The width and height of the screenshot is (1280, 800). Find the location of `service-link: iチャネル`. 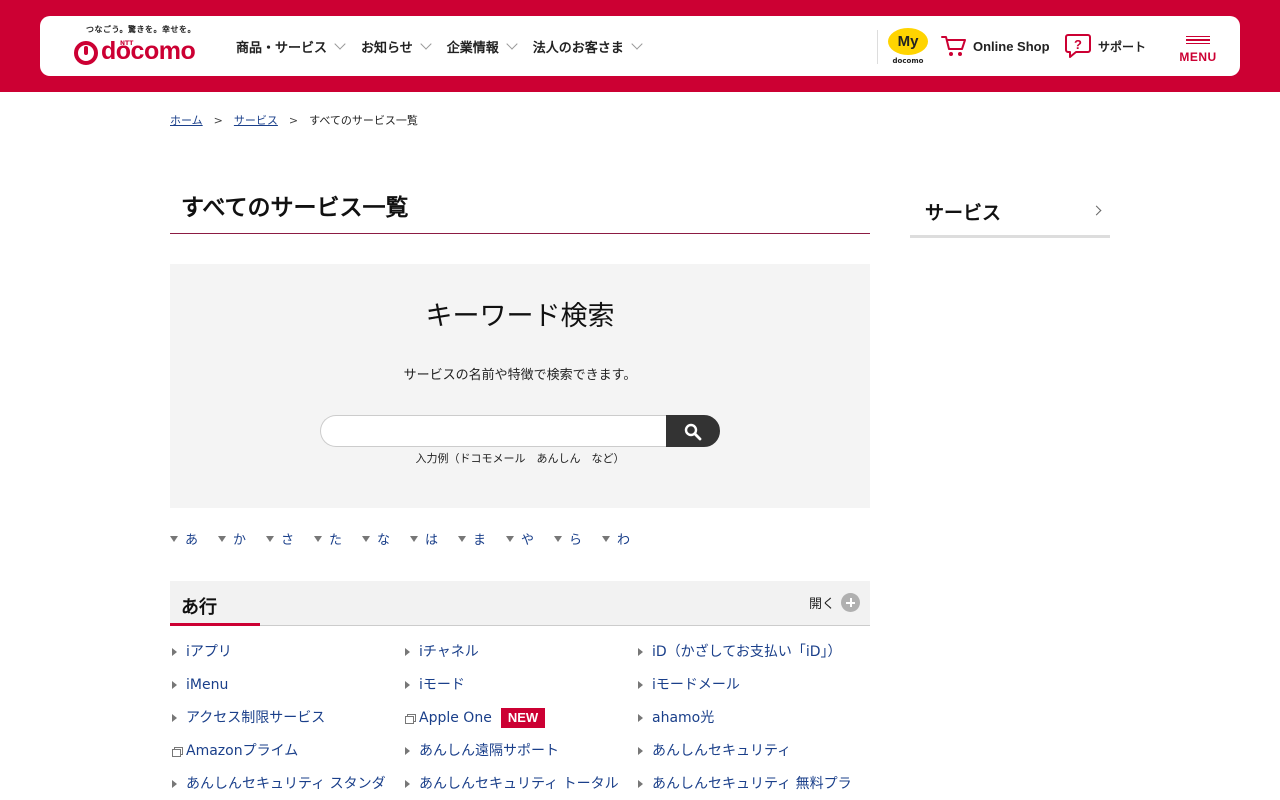

service-link: iチャネル is located at coordinates (519, 652).